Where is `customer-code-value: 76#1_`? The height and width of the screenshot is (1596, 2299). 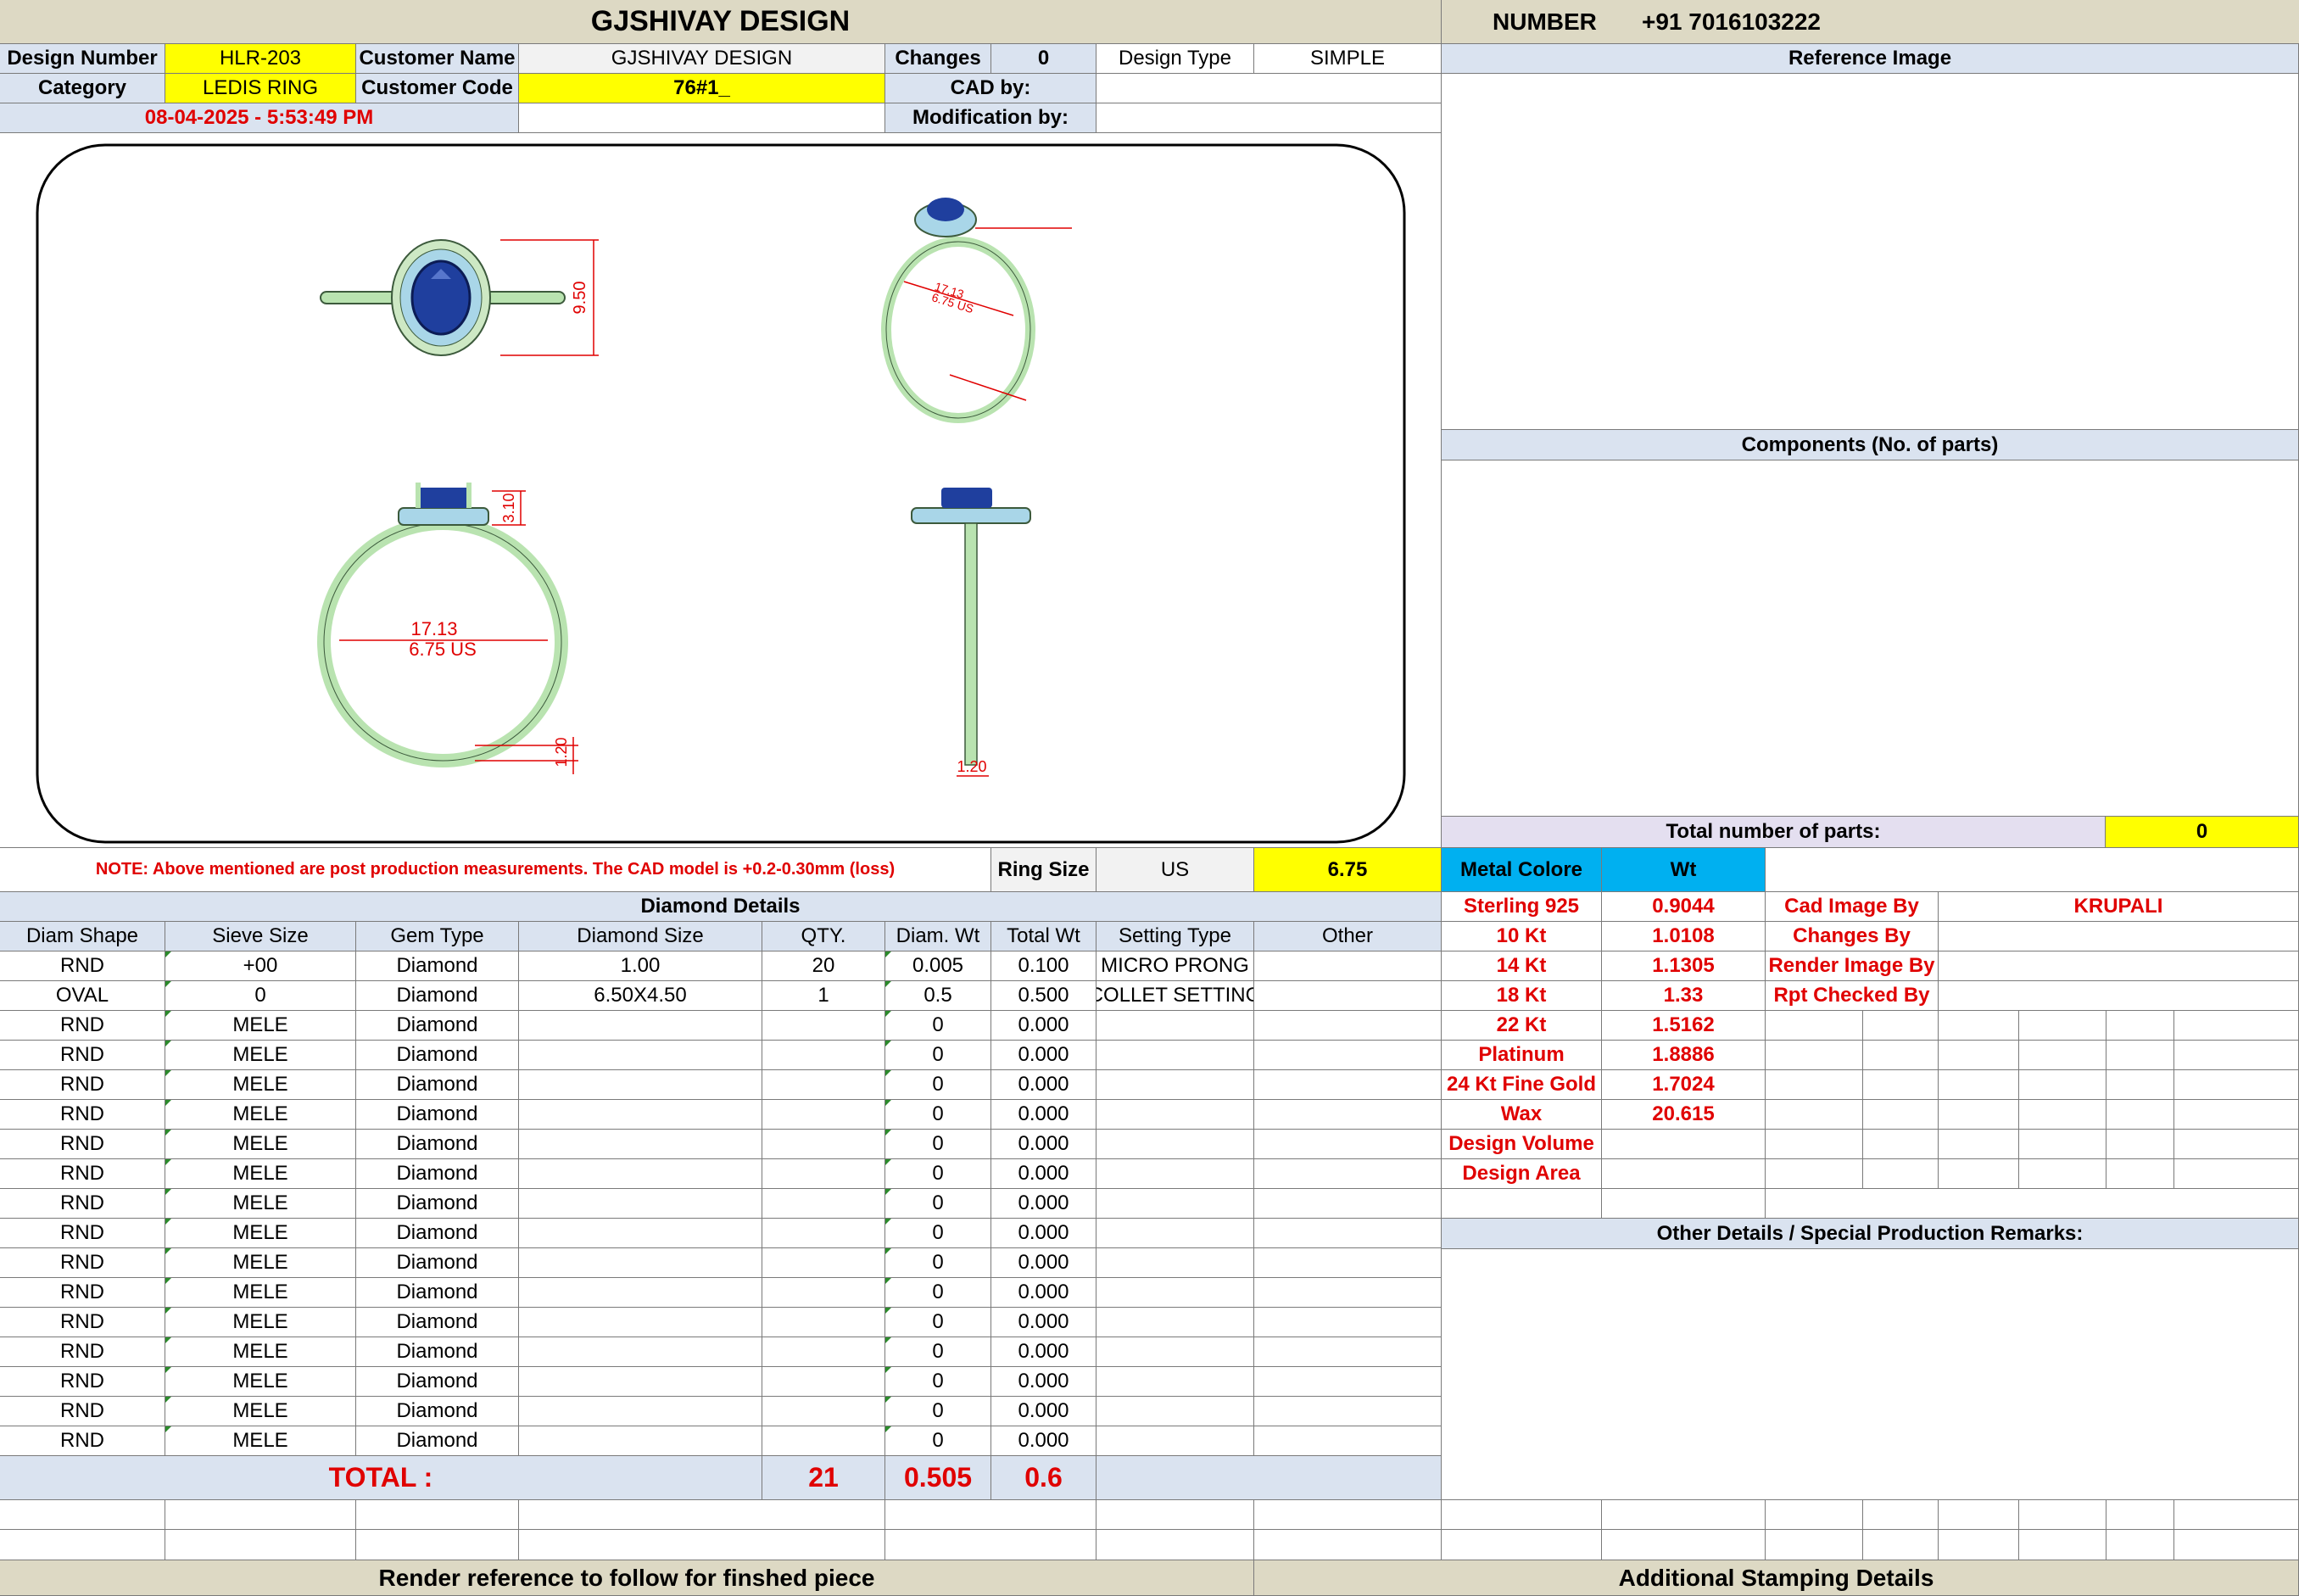
customer-code-value: 76#1_ is located at coordinates (702, 88).